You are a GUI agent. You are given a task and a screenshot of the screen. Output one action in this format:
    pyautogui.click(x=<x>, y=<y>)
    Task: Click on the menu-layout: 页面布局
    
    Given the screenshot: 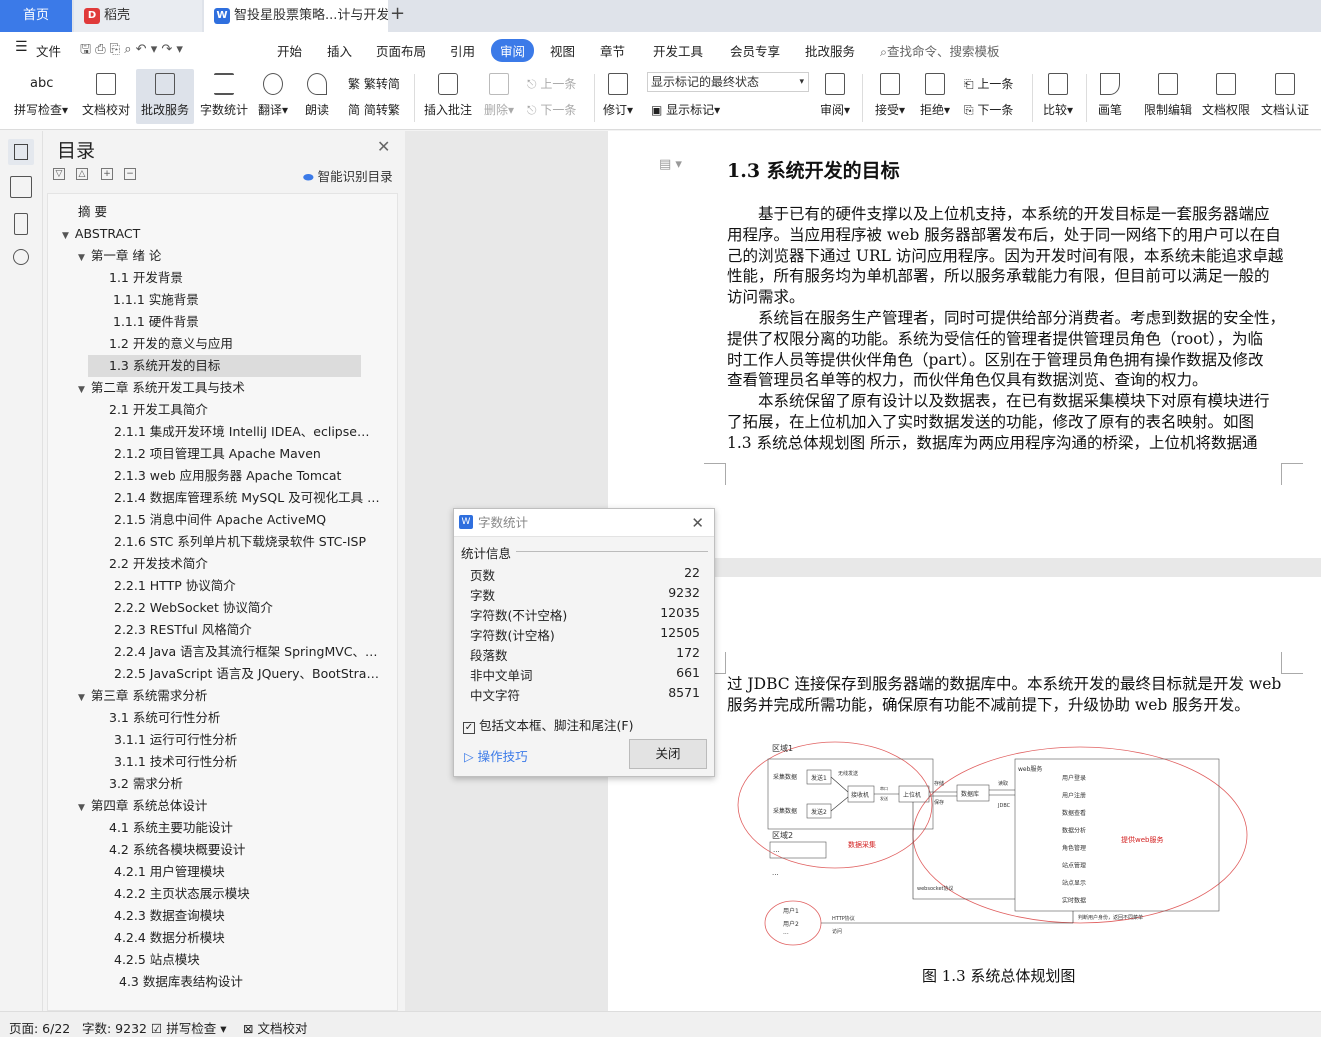 What is the action you would take?
    pyautogui.click(x=401, y=50)
    